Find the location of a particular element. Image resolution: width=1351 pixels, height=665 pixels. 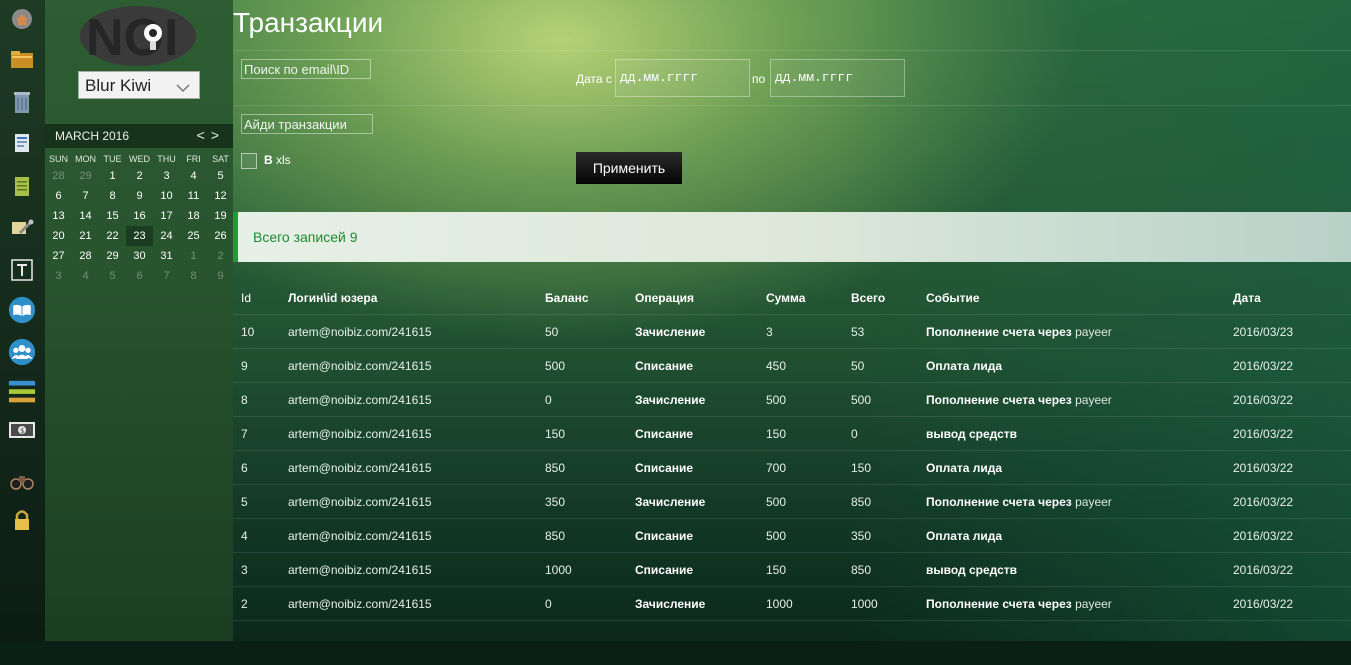

date-to-field: дд.мм.гггг is located at coordinates (837, 78).